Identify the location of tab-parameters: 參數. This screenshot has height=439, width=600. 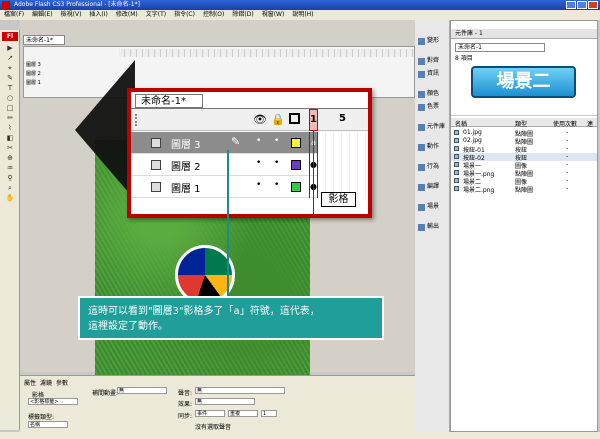
(62, 382).